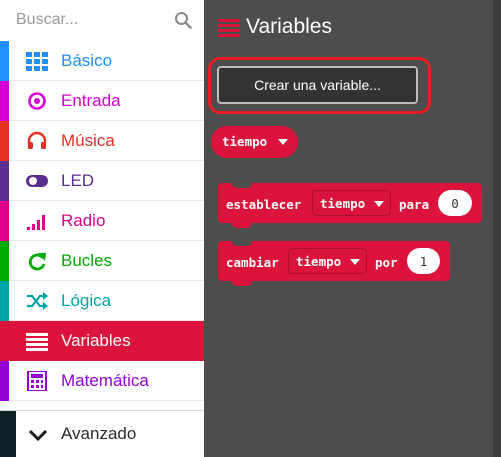  Describe the element at coordinates (83, 220) in the screenshot. I see `category-label: Radio` at that location.